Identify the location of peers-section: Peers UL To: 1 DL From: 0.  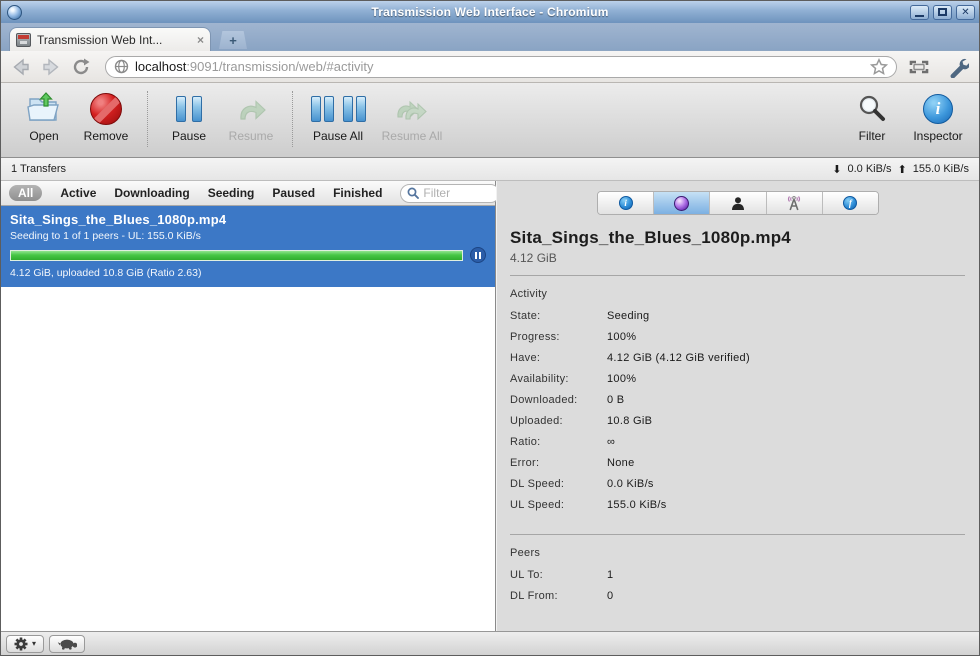
(737, 579).